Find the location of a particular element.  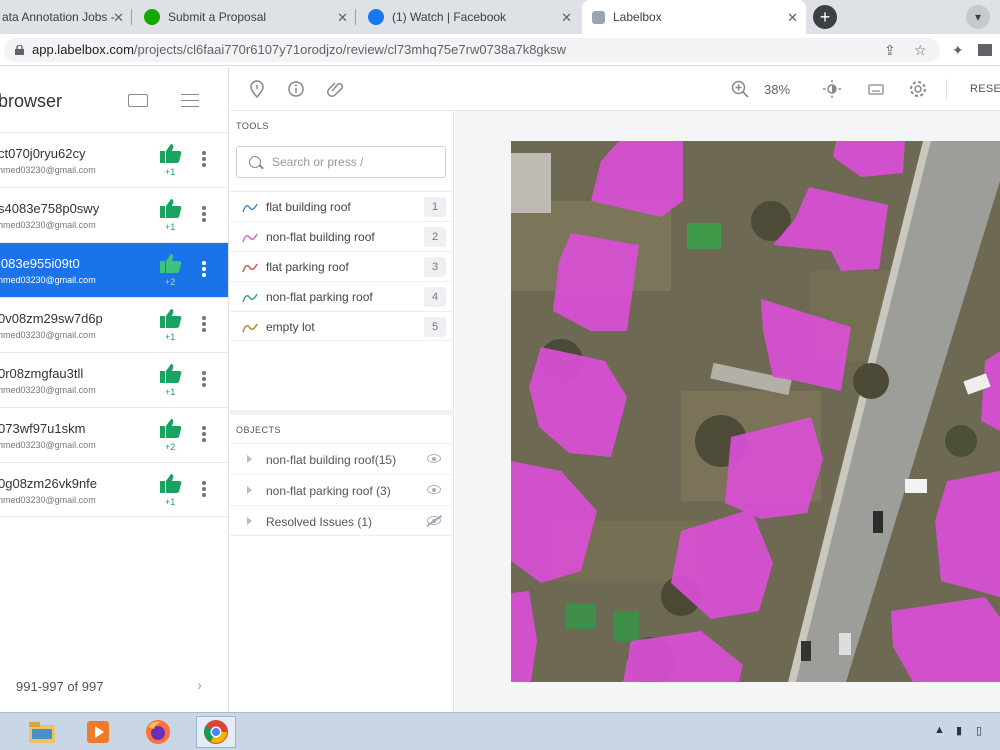

media-player-icon is located at coordinates (98, 732).